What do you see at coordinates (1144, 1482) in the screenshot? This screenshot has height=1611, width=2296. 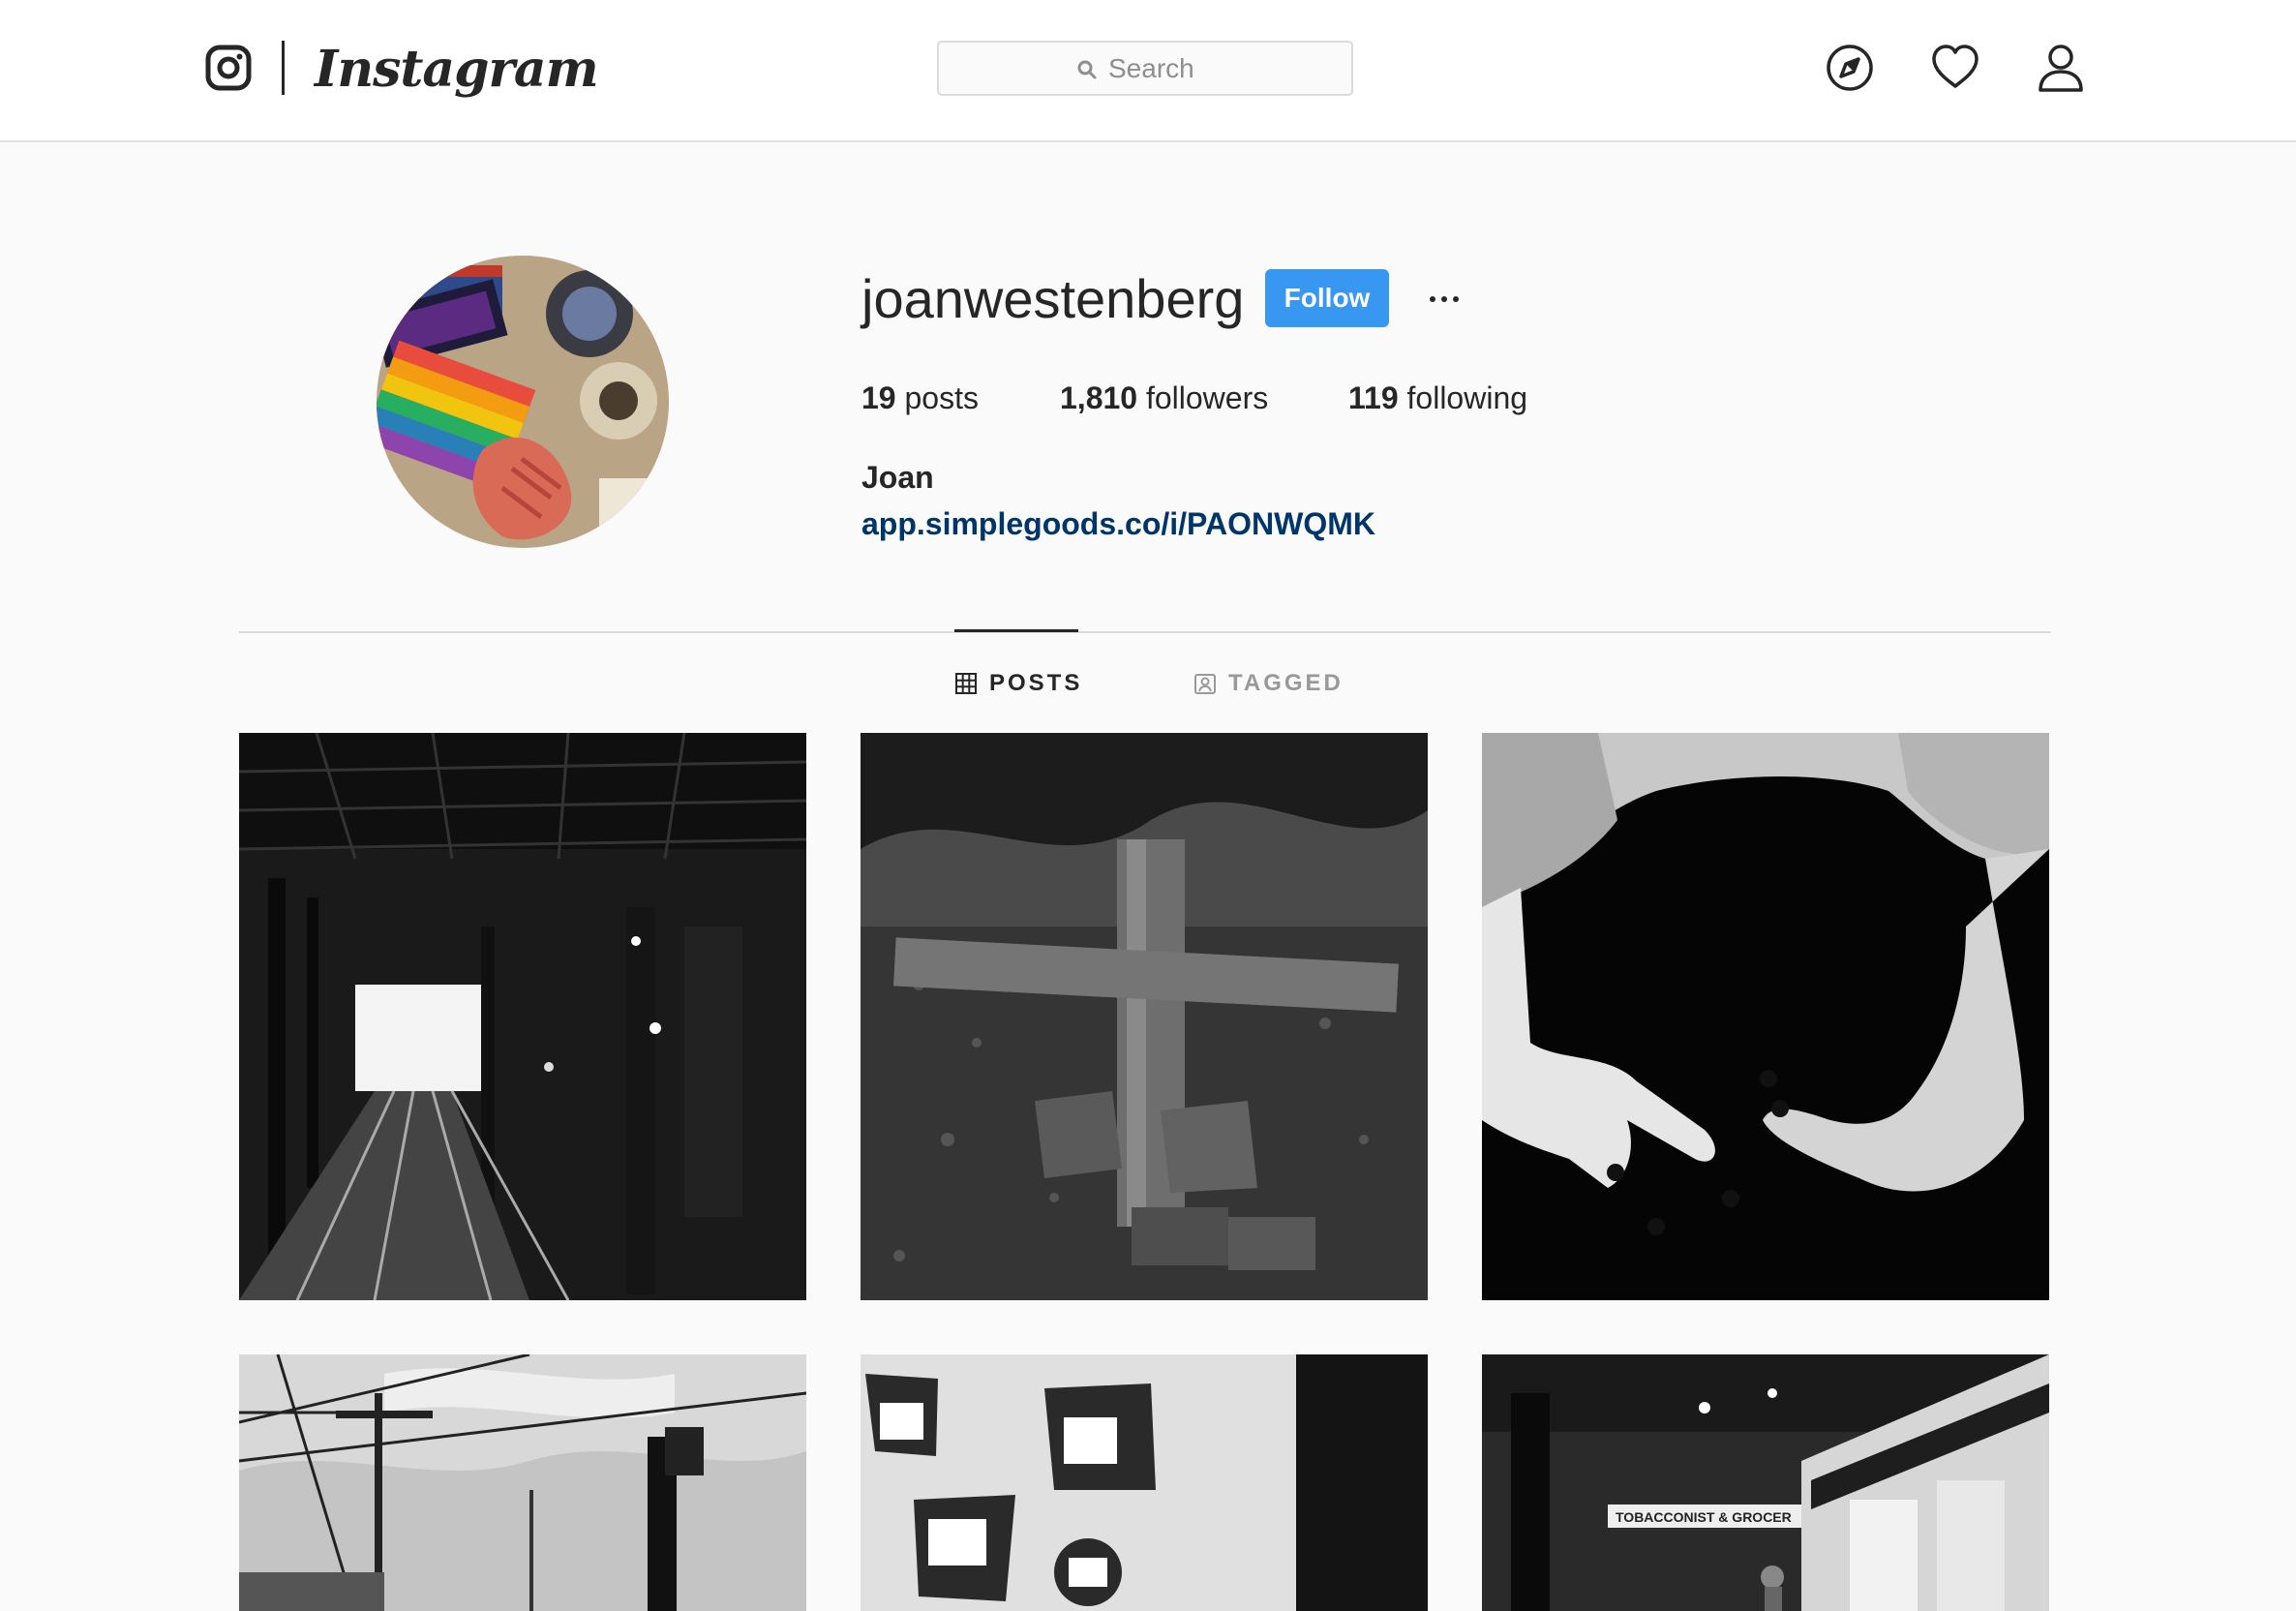 I see `post-thumbnail-wall-frames` at bounding box center [1144, 1482].